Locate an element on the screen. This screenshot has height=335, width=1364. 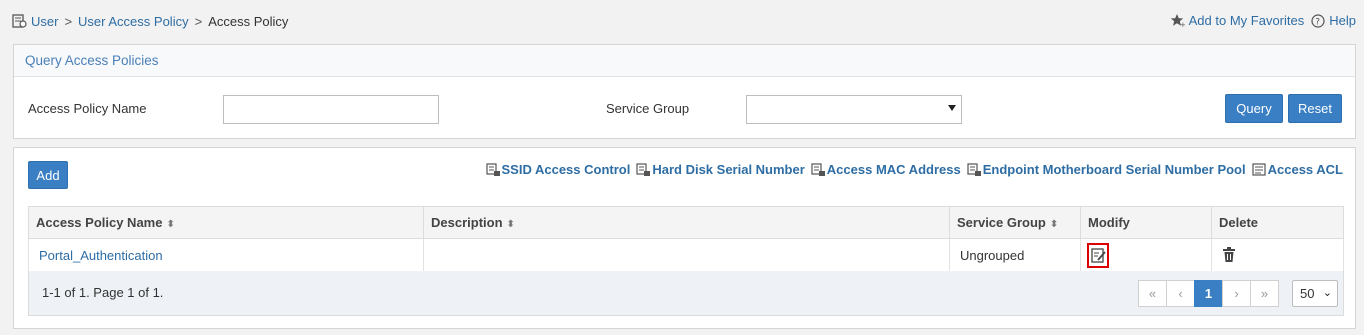
cell-modify is located at coordinates (1146, 255).